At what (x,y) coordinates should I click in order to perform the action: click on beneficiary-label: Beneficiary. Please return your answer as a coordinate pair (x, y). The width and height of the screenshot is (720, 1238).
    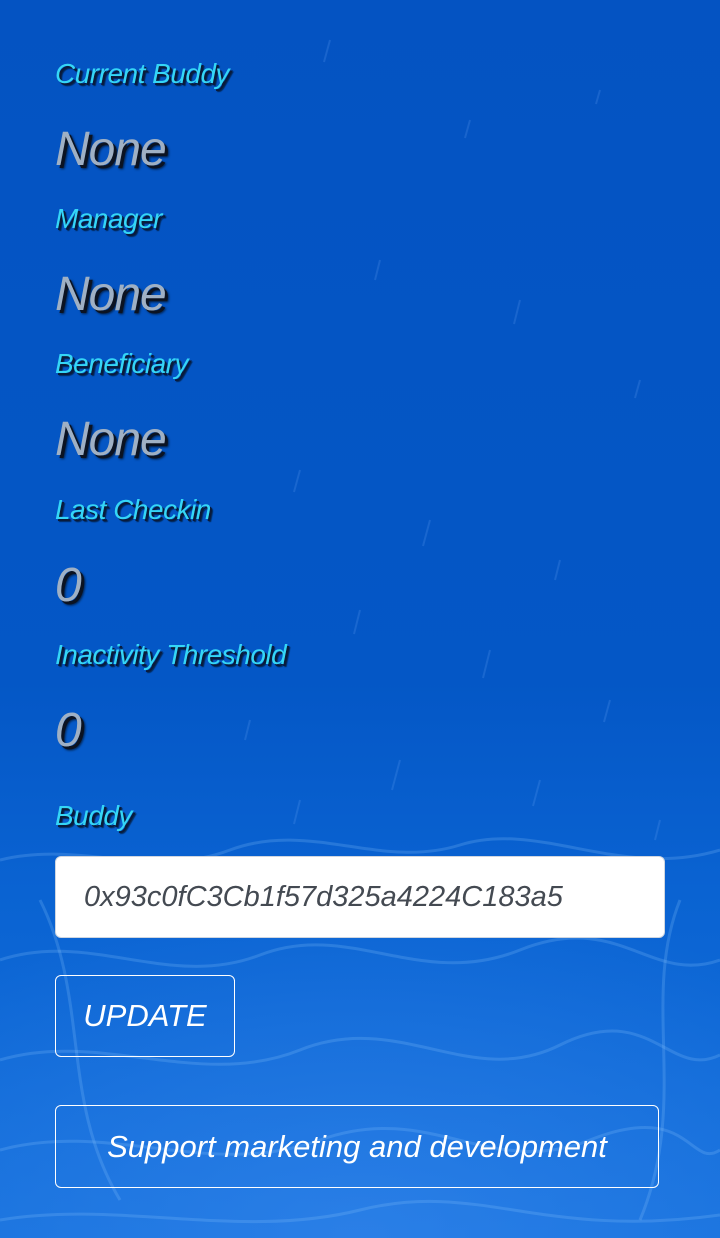
    Looking at the image, I should click on (122, 363).